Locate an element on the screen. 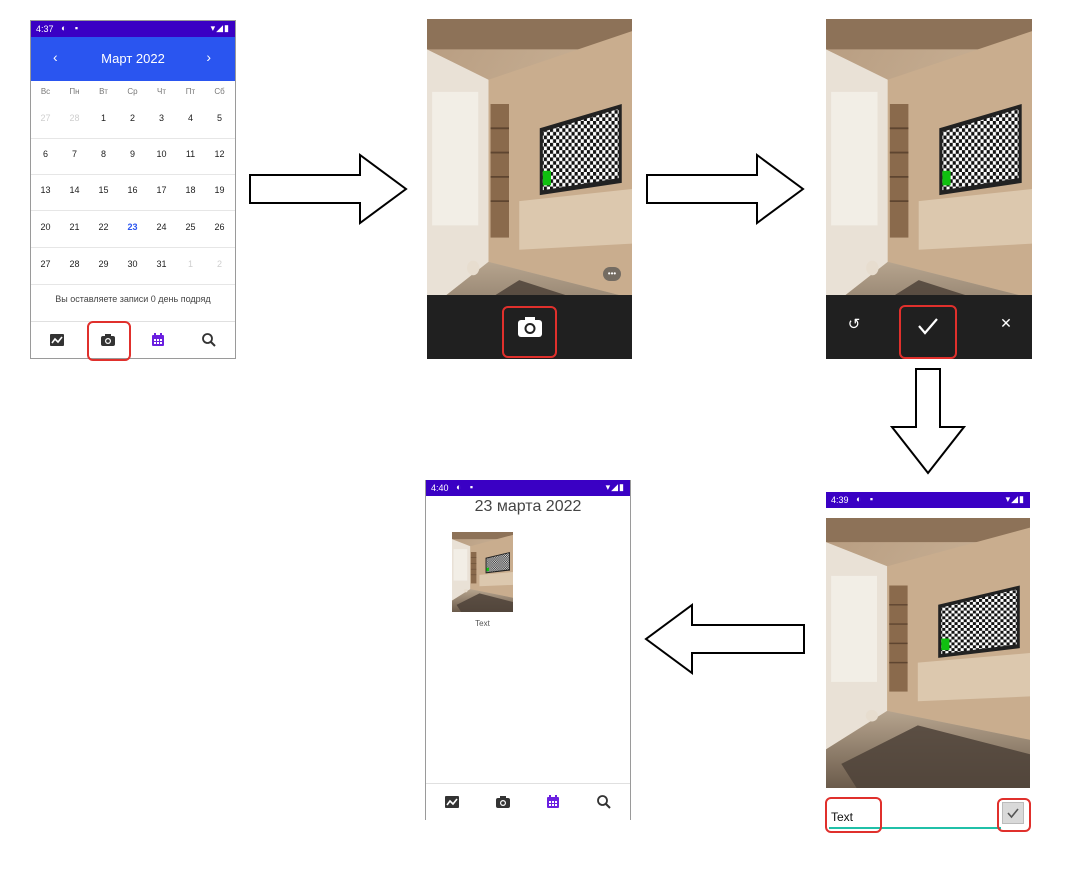 This screenshot has width=1085, height=873. calendar-day: 31 is located at coordinates (161, 264).